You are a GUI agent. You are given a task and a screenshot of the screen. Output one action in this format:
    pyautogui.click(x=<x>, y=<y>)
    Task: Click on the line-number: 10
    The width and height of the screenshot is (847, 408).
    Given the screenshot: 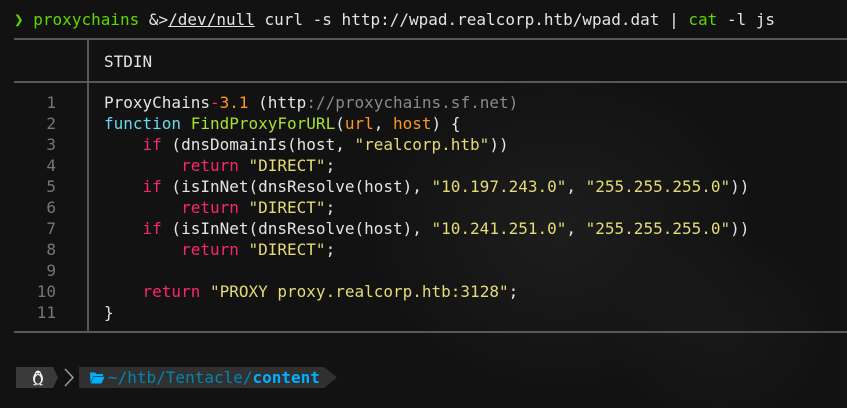 What is the action you would take?
    pyautogui.click(x=46, y=291)
    